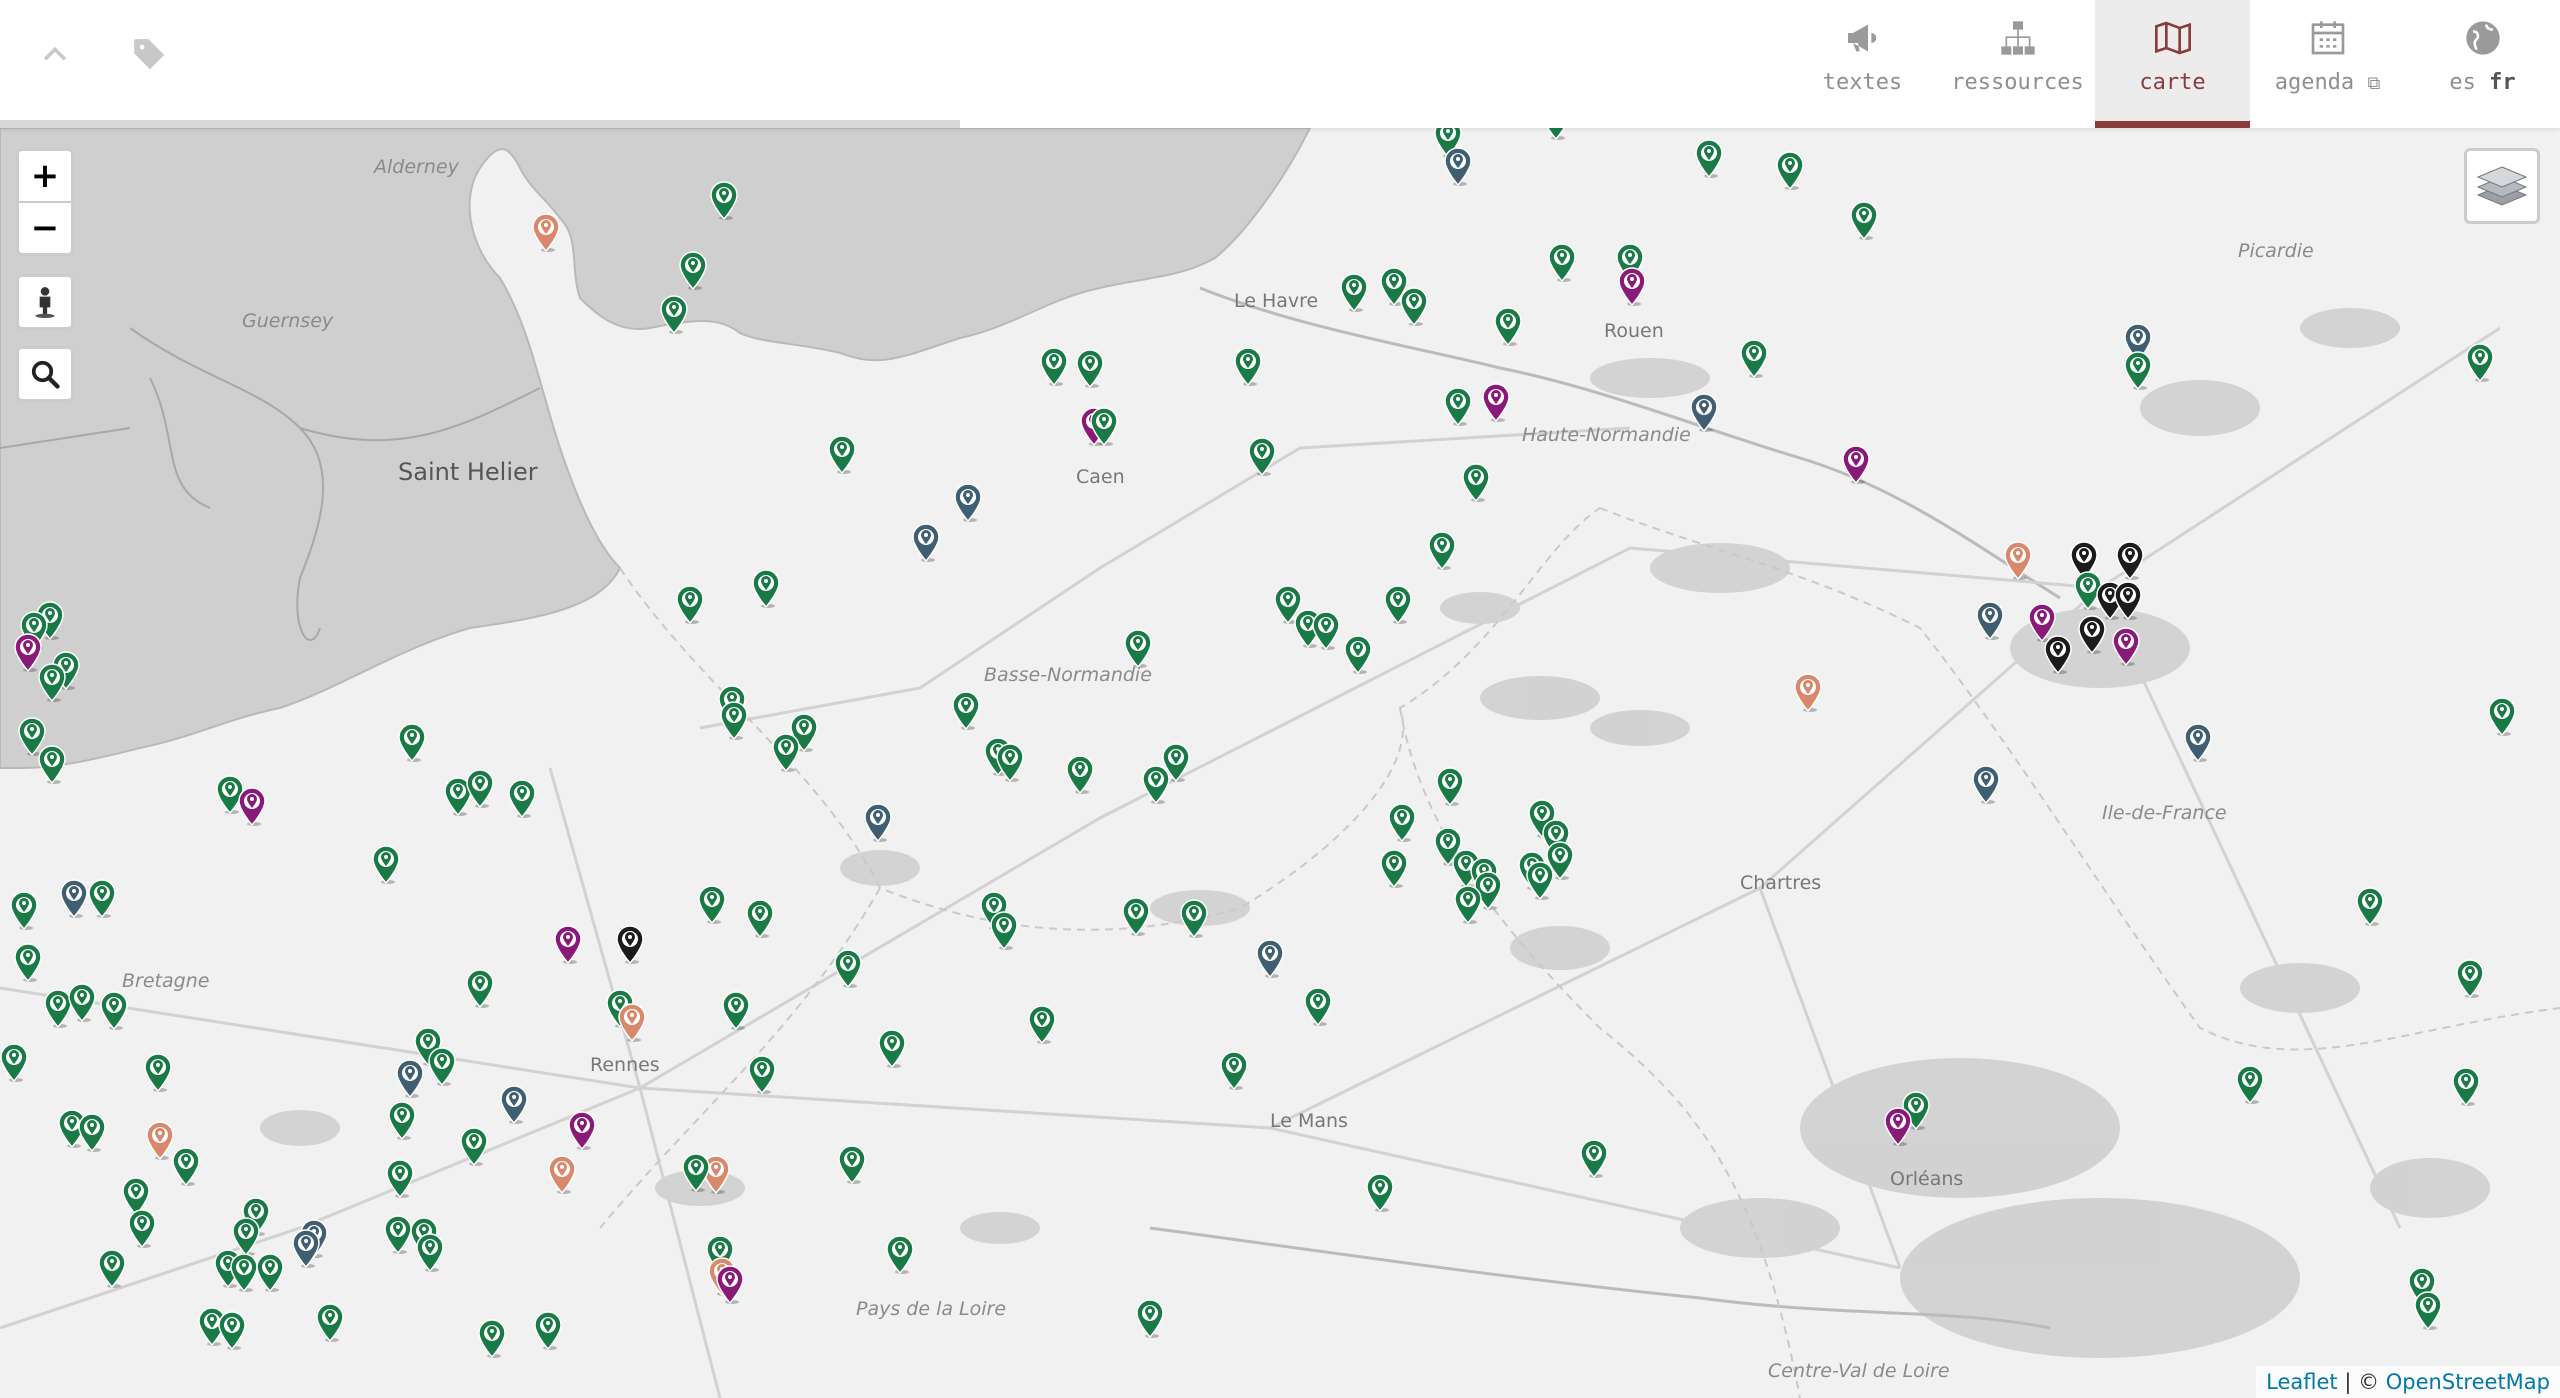  Describe the element at coordinates (45, 176) in the screenshot. I see `zoom-in-button: +` at that location.